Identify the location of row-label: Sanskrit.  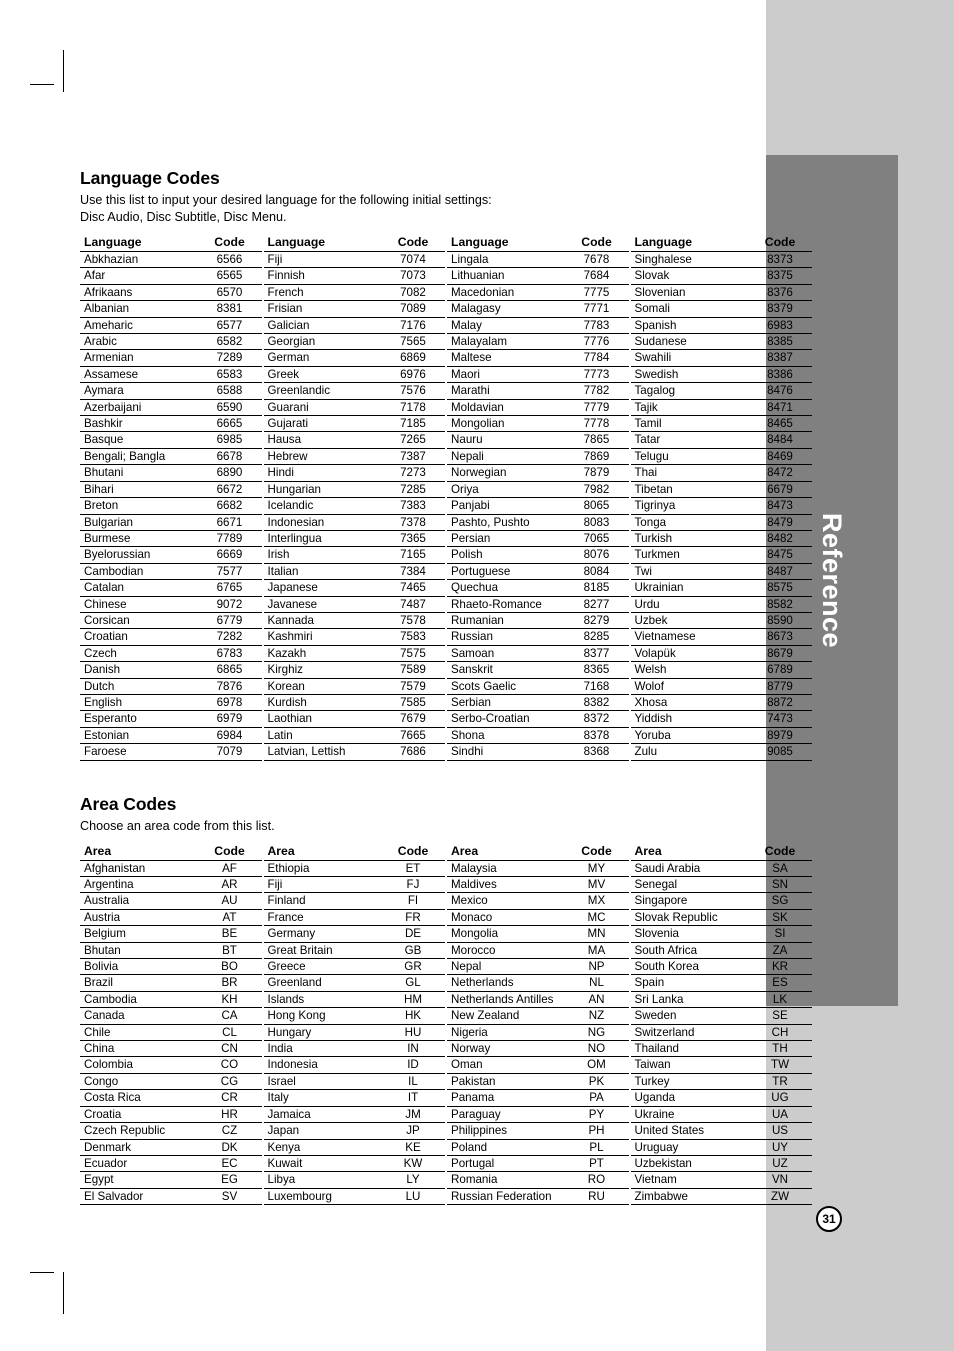
(509, 670).